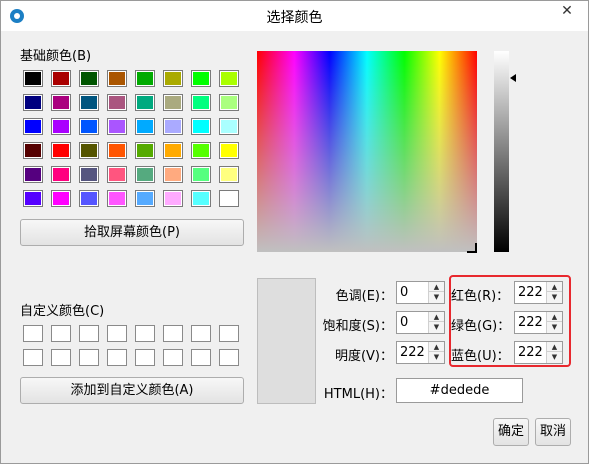  What do you see at coordinates (358, 394) in the screenshot?
I see `html-label: HTML(H)：` at bounding box center [358, 394].